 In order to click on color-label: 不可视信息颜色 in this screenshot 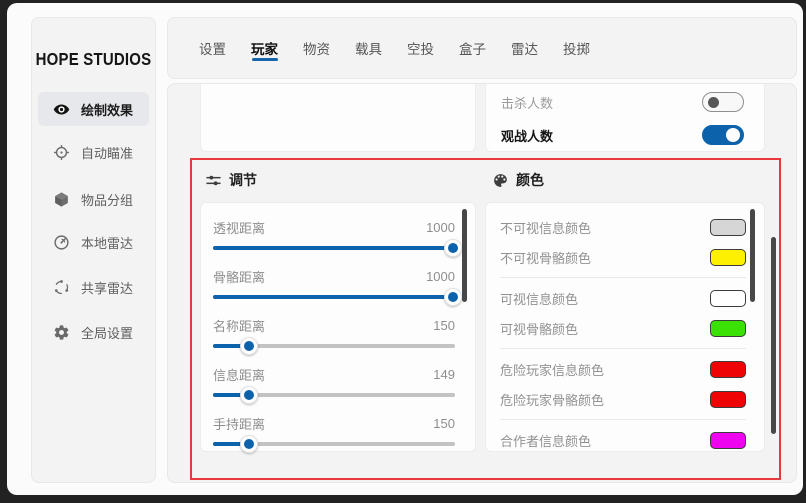, I will do `click(546, 228)`.